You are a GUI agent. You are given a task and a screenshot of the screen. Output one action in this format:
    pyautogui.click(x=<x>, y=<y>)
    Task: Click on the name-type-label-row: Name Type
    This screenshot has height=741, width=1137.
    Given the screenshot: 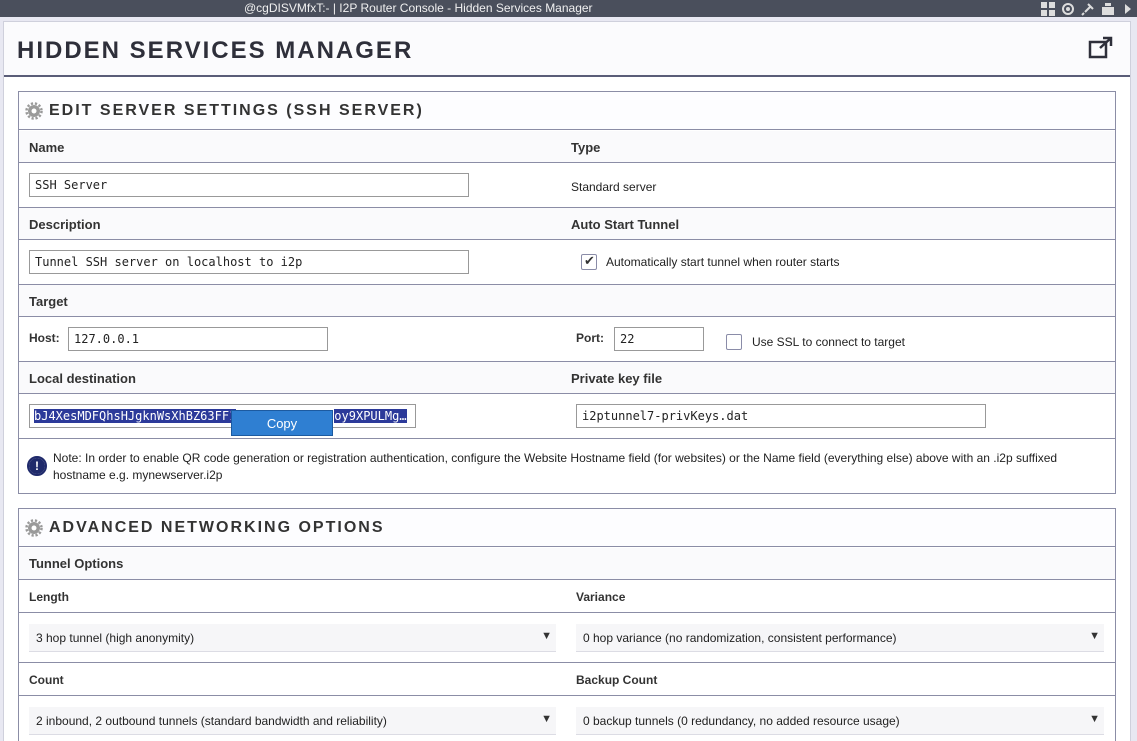 What is the action you would take?
    pyautogui.click(x=567, y=147)
    